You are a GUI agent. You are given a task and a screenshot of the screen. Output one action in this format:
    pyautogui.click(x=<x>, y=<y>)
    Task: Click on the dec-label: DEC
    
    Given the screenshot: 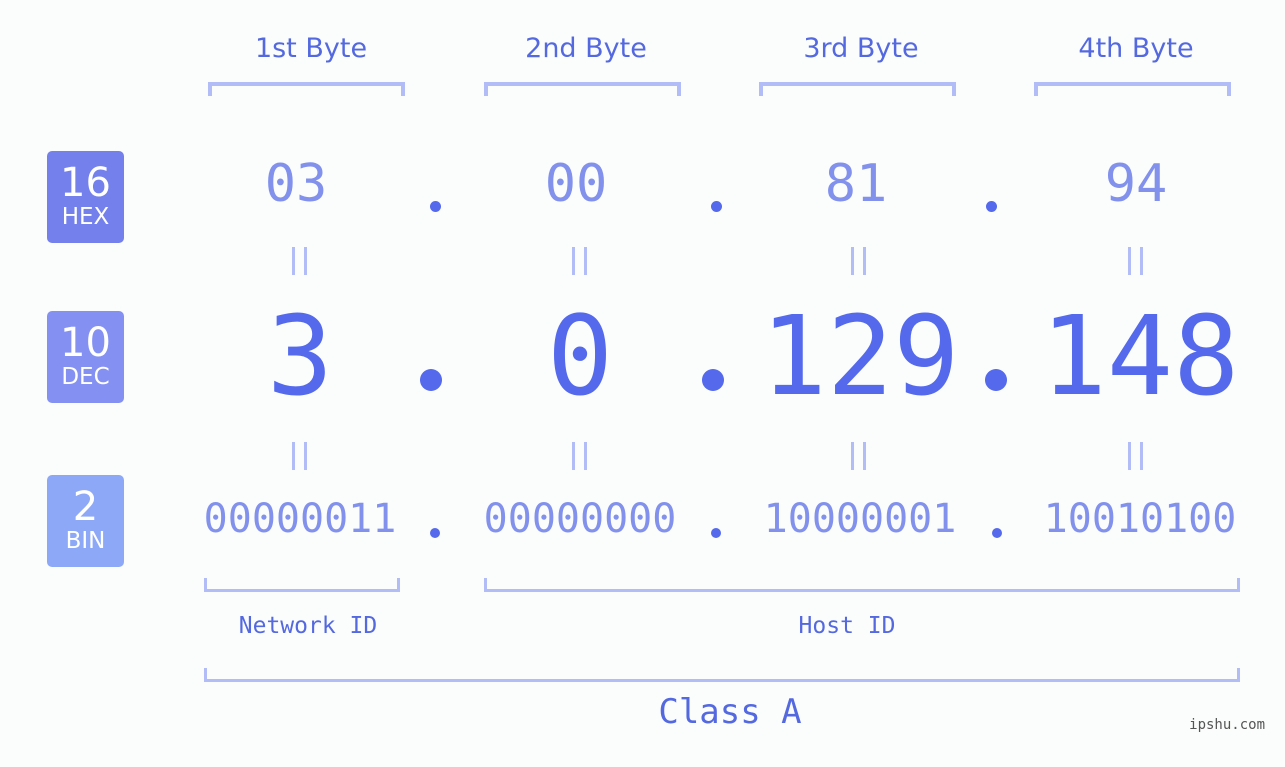 What is the action you would take?
    pyautogui.click(x=85, y=377)
    